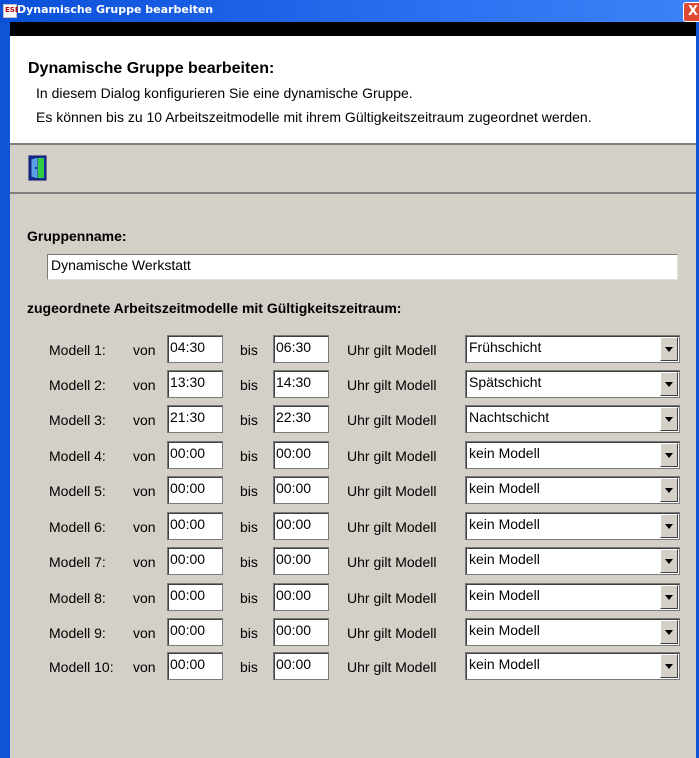  Describe the element at coordinates (77, 385) in the screenshot. I see `model-label: Modell 2:` at that location.